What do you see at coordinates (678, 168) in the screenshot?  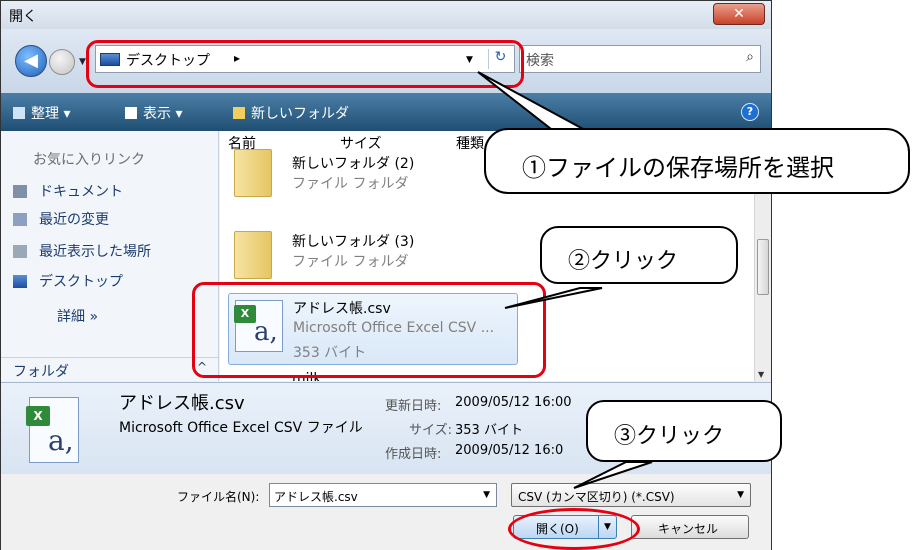 I see `callout-1-text: ①ファイルの保存場所を選択` at bounding box center [678, 168].